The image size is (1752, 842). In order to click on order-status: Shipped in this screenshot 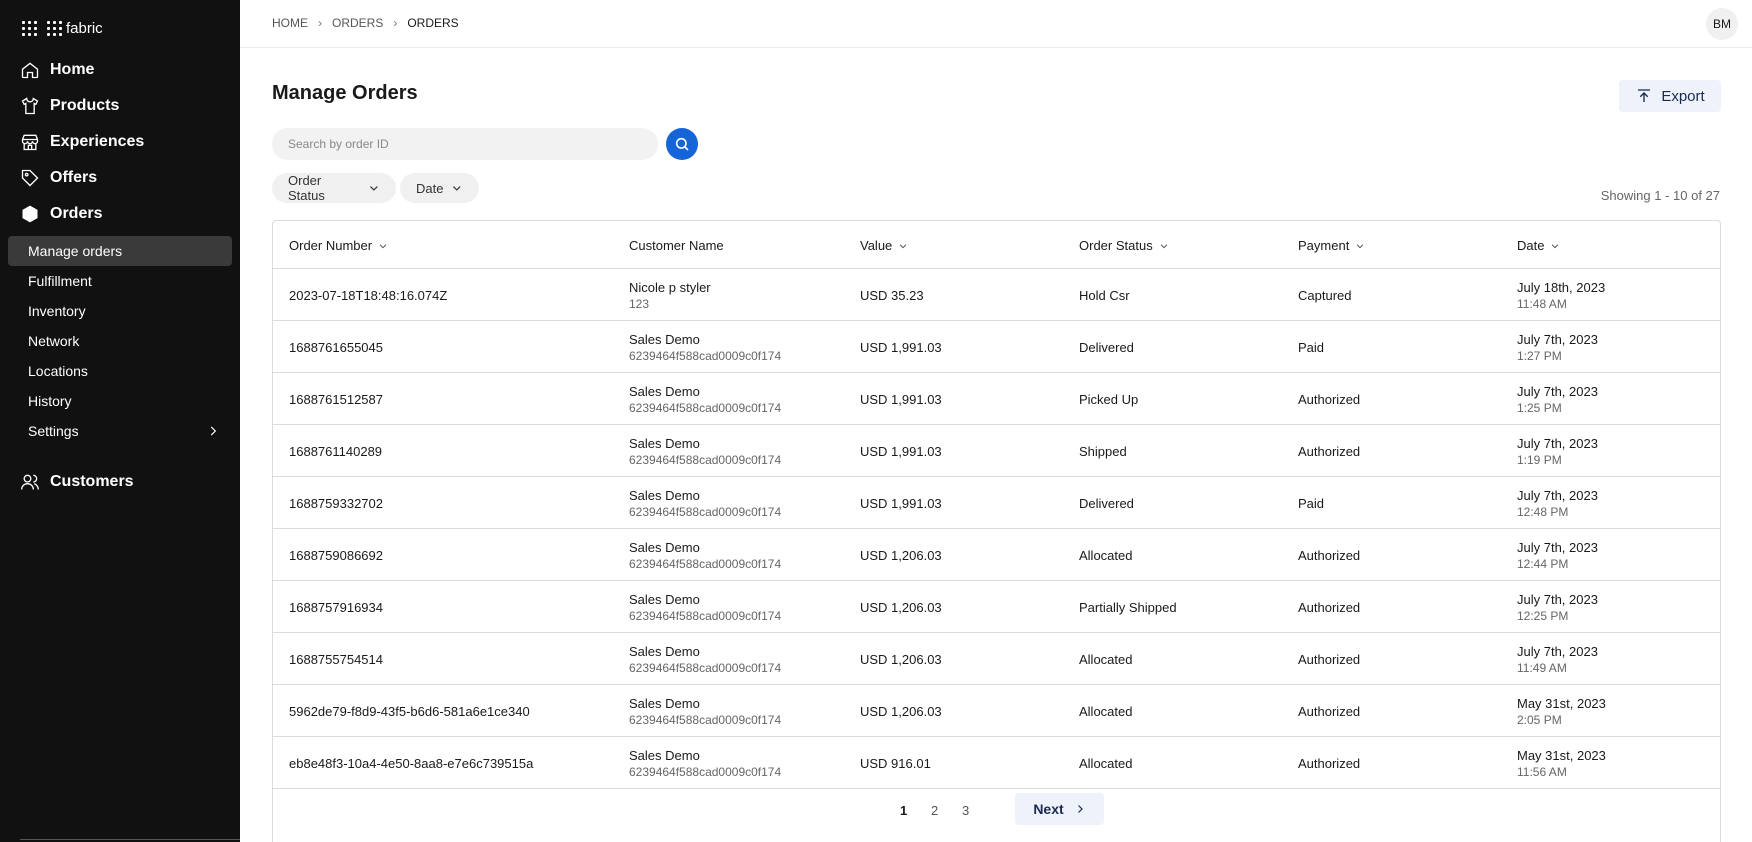, I will do `click(1103, 451)`.